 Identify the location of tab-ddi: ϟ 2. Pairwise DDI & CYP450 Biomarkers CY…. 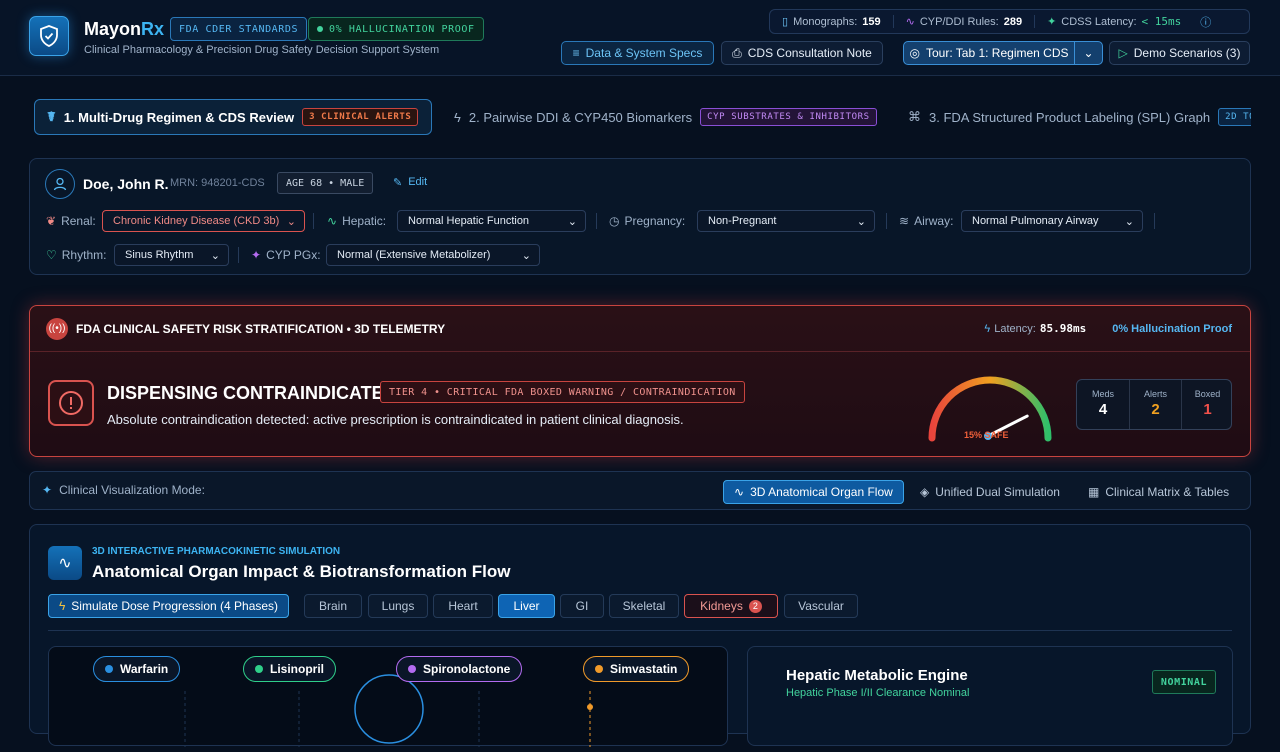
(665, 117).